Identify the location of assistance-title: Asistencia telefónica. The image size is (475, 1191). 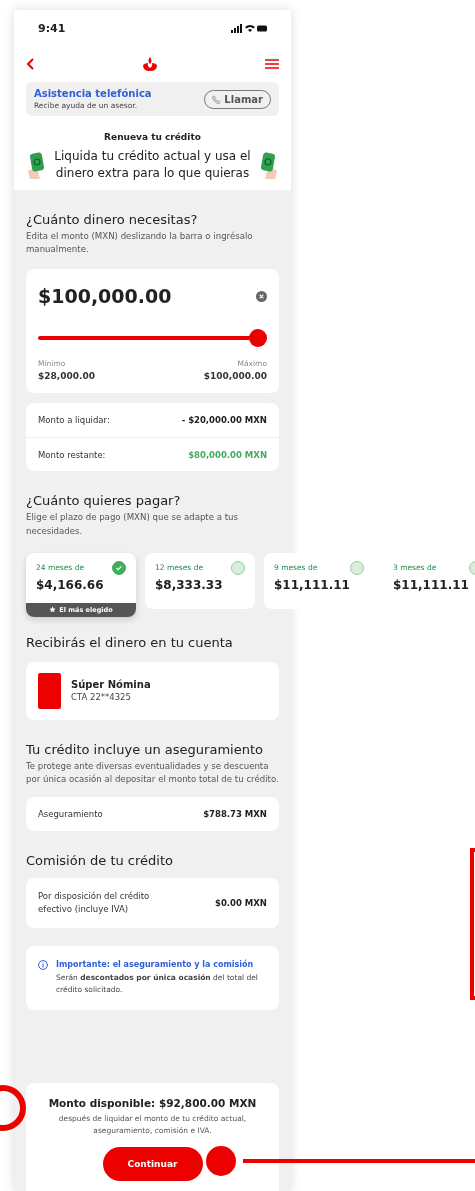
(93, 93).